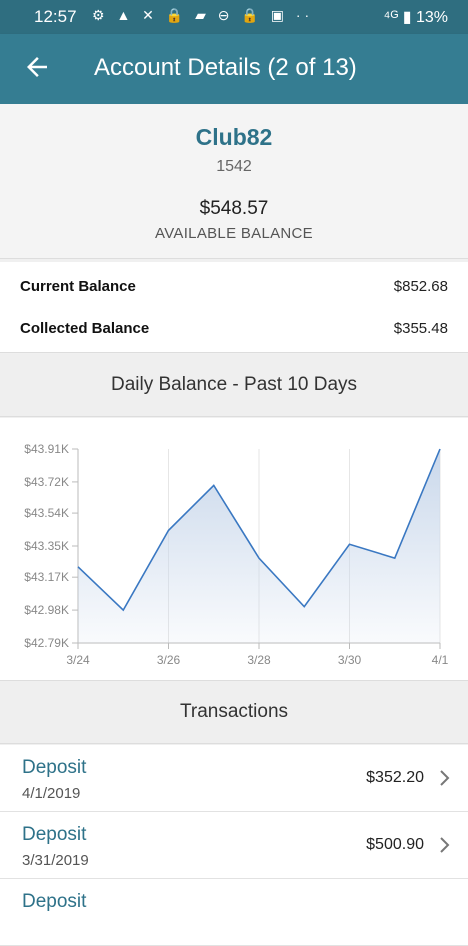  I want to click on signal-battery-indicator: ⁴ᴳ ▮ 13%, so click(415, 17).